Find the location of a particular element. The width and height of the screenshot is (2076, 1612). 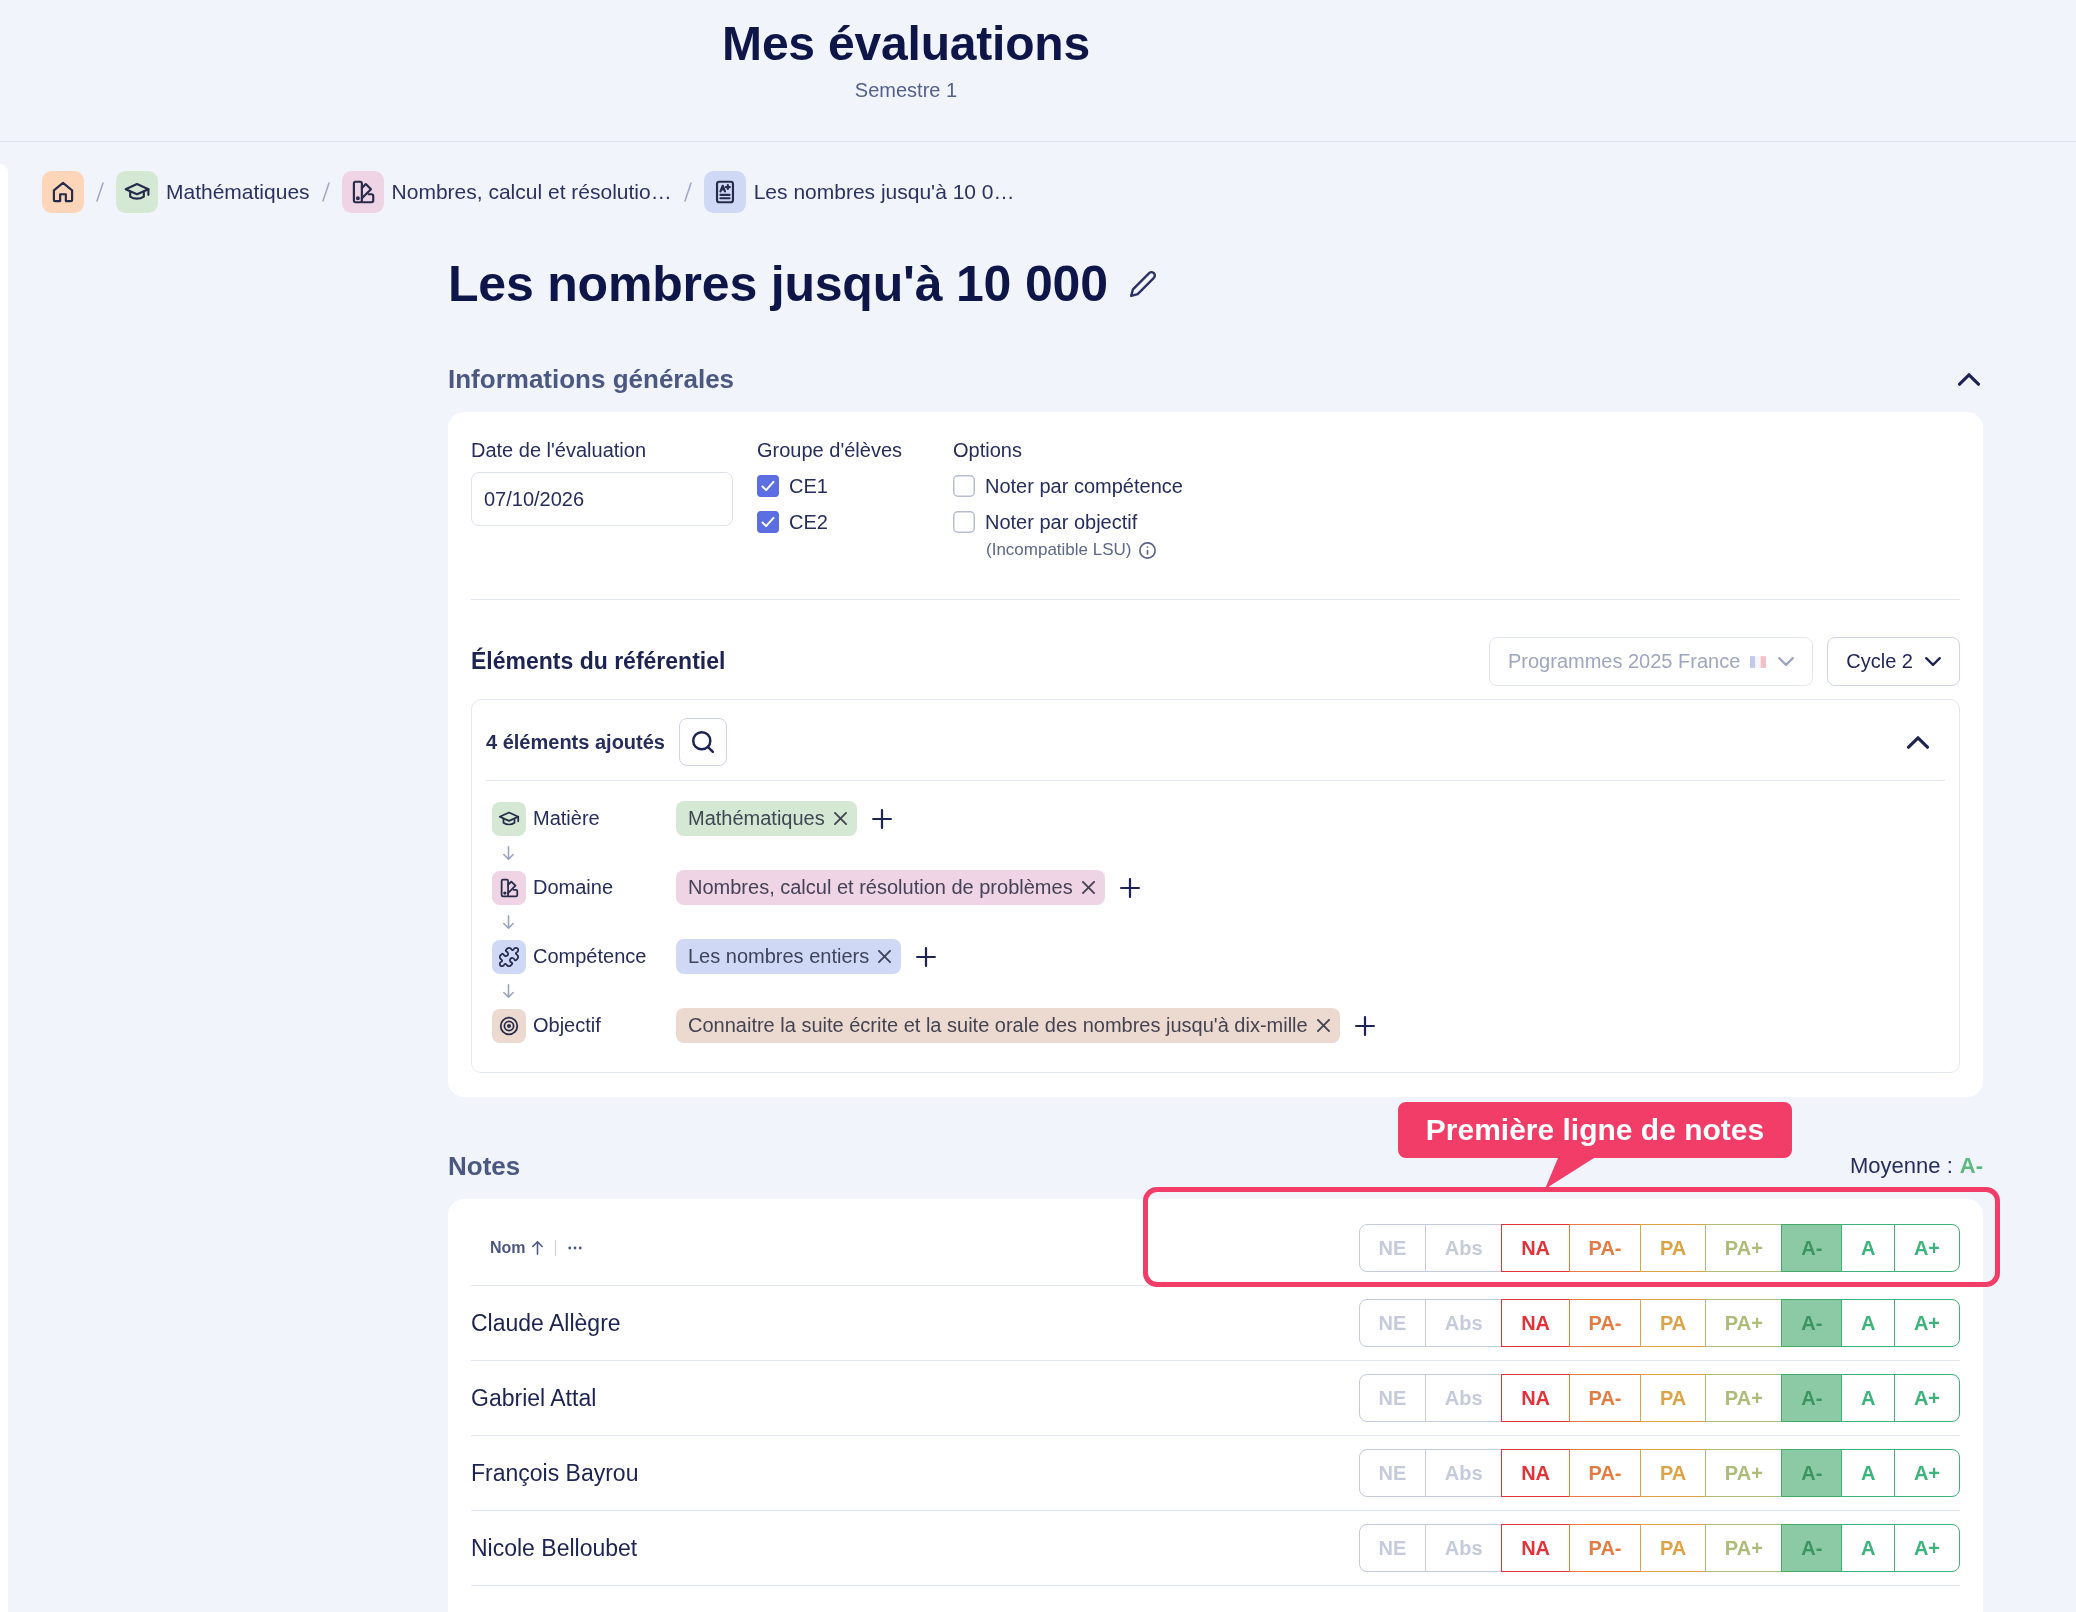

section-title: Informations générales is located at coordinates (591, 379).